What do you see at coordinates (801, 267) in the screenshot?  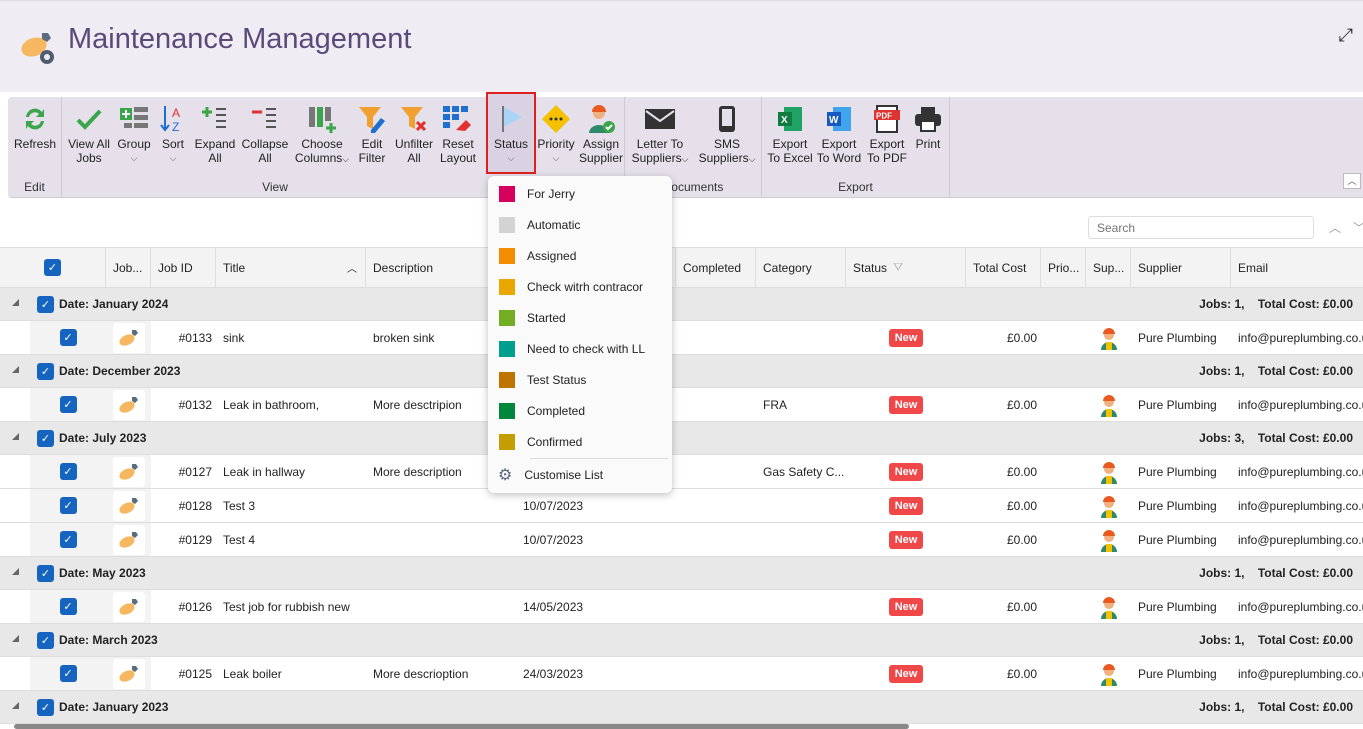 I see `column-header-category: Category` at bounding box center [801, 267].